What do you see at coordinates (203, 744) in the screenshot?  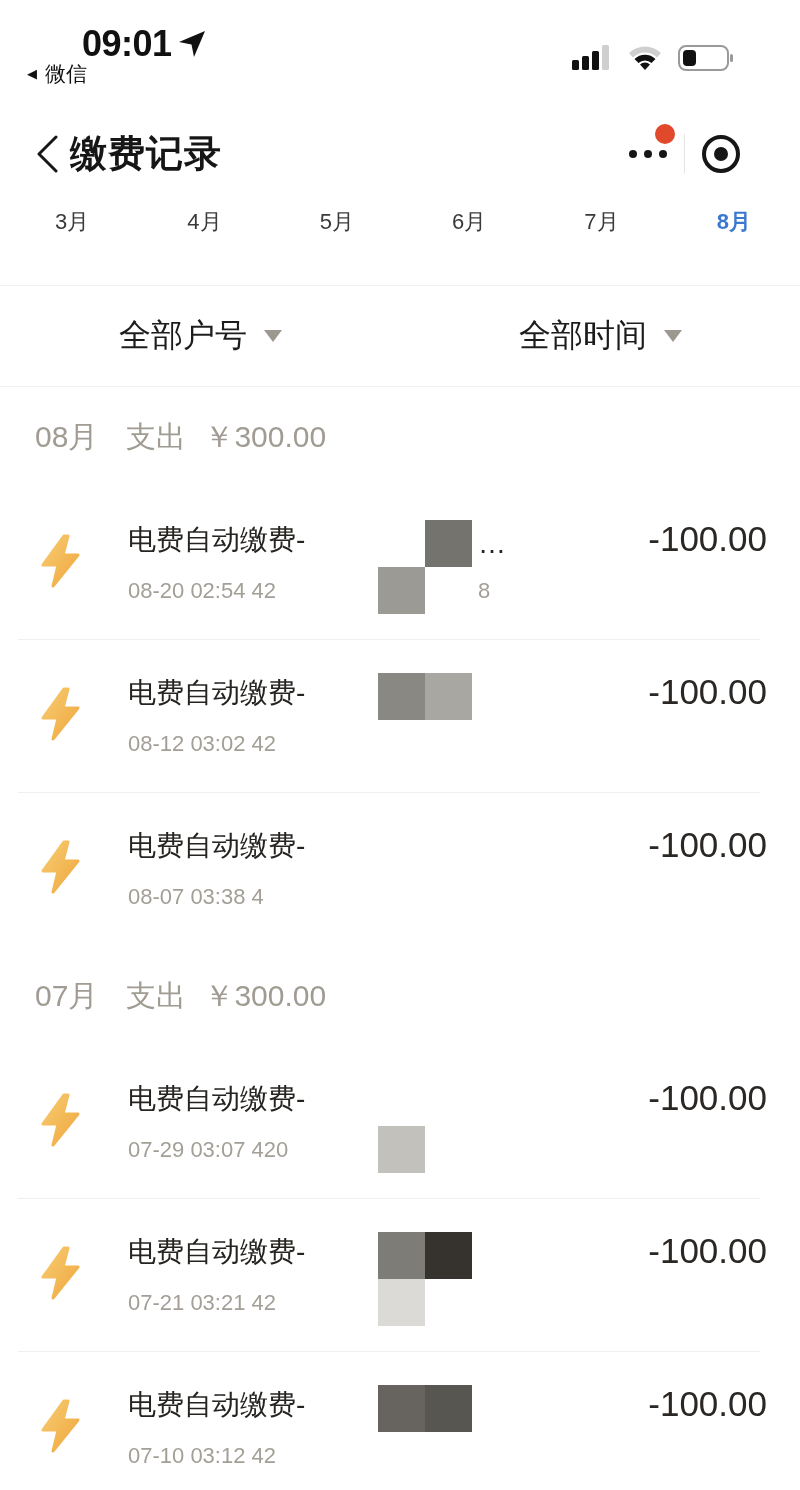 I see `record-detail: 08-12 03:02 42` at bounding box center [203, 744].